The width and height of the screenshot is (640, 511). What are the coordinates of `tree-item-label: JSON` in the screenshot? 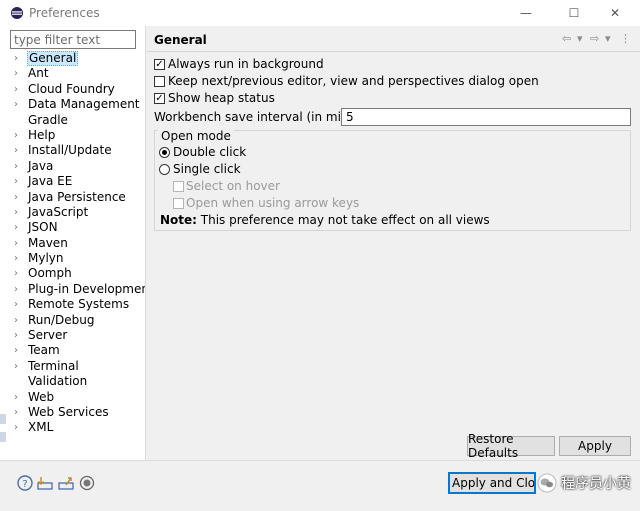 It's located at (43, 227).